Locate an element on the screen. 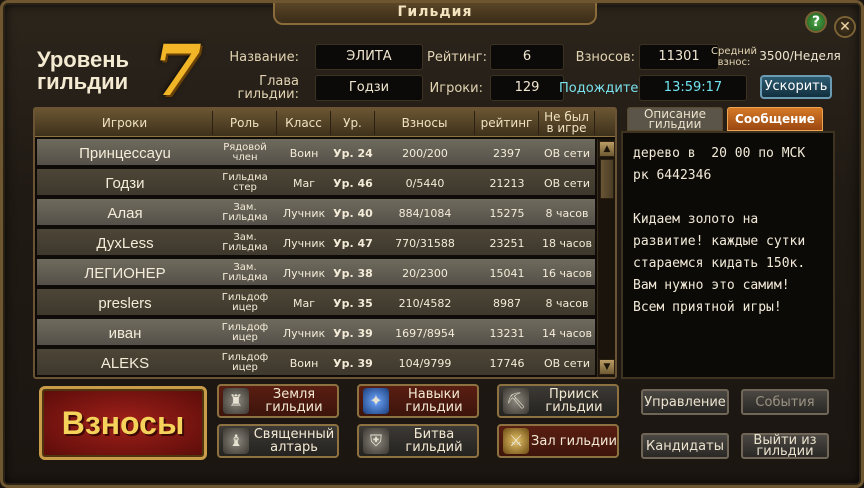 This screenshot has height=488, width=864. player-contrib: 884/1084 is located at coordinates (425, 213).